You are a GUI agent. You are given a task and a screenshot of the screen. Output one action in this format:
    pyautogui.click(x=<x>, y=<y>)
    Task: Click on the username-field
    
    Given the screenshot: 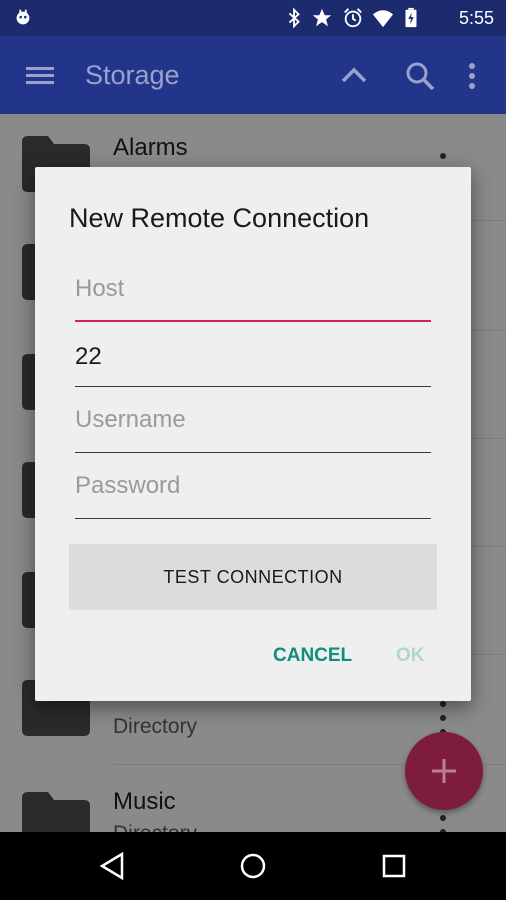 What is the action you would take?
    pyautogui.click(x=253, y=424)
    